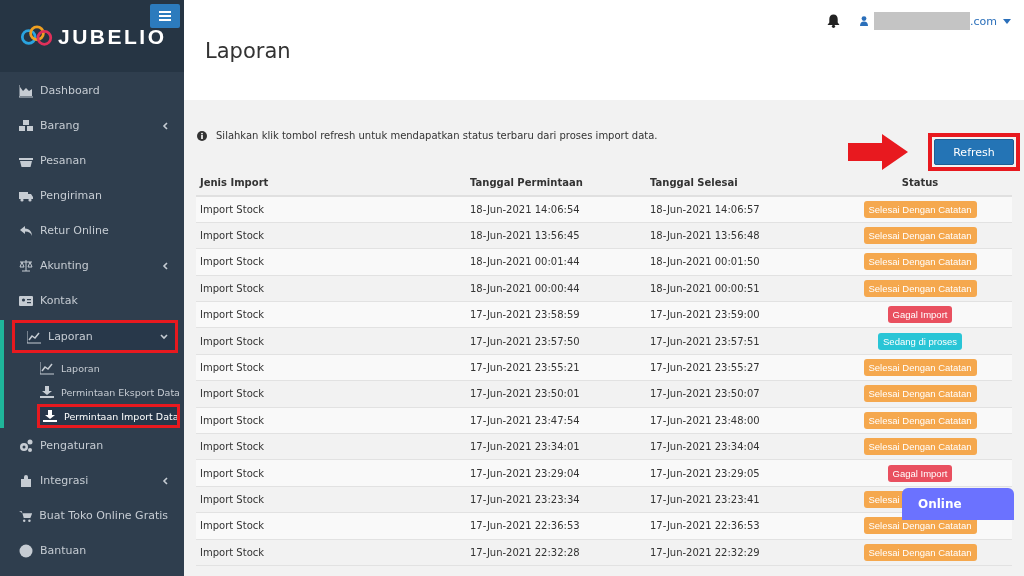  Describe the element at coordinates (92, 195) in the screenshot. I see `sidebar-item: Pengiriman` at that location.